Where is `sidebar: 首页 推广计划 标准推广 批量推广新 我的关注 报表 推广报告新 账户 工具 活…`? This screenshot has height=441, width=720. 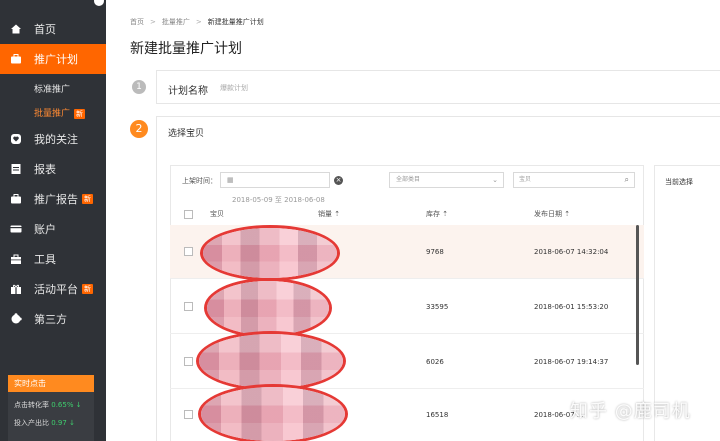
sidebar: 首页 推广计划 标准推广 批量推广新 我的关注 报表 推广报告新 账户 工具 活… is located at coordinates (53, 220).